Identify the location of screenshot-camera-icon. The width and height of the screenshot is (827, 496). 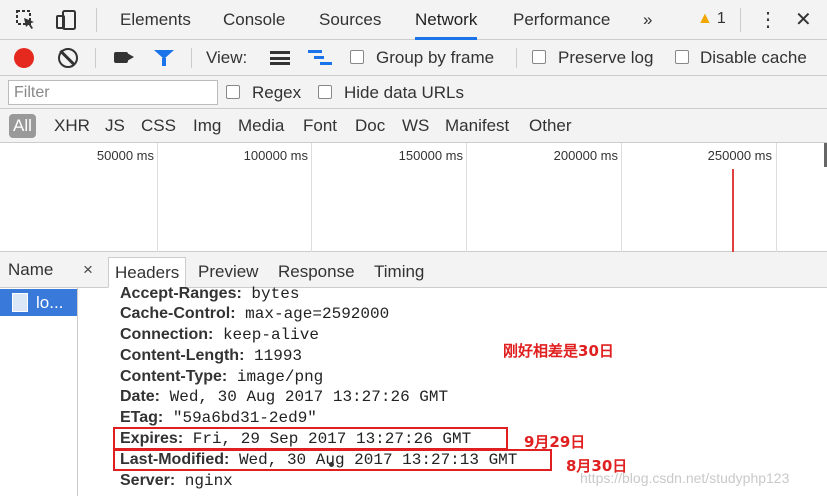
(124, 57).